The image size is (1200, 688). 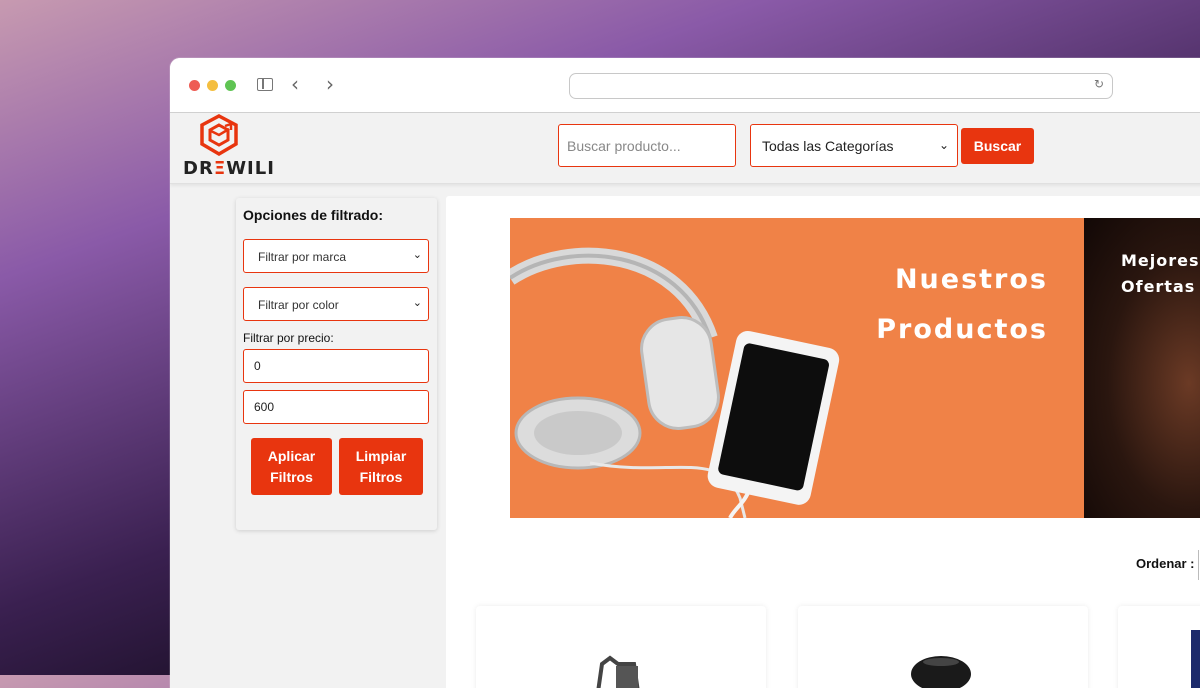 I want to click on price-max-input, so click(x=336, y=407).